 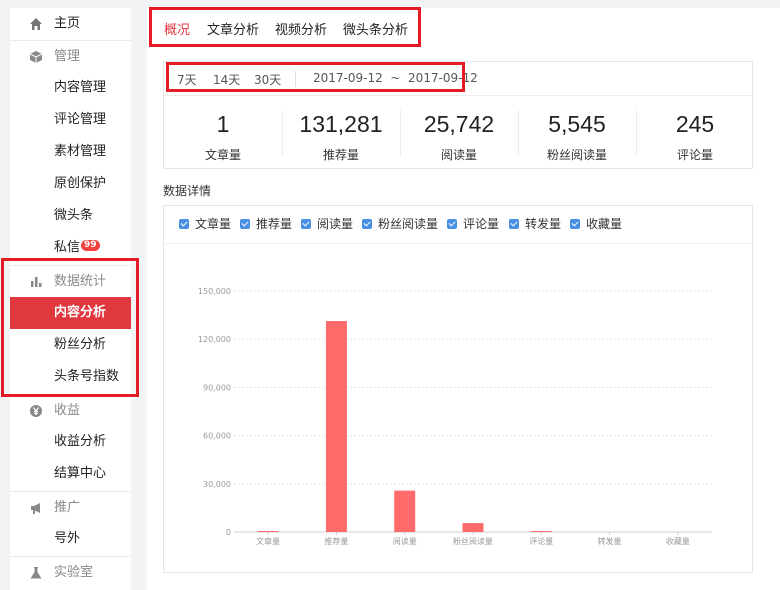 I want to click on y-tick-label: 0, so click(x=228, y=532).